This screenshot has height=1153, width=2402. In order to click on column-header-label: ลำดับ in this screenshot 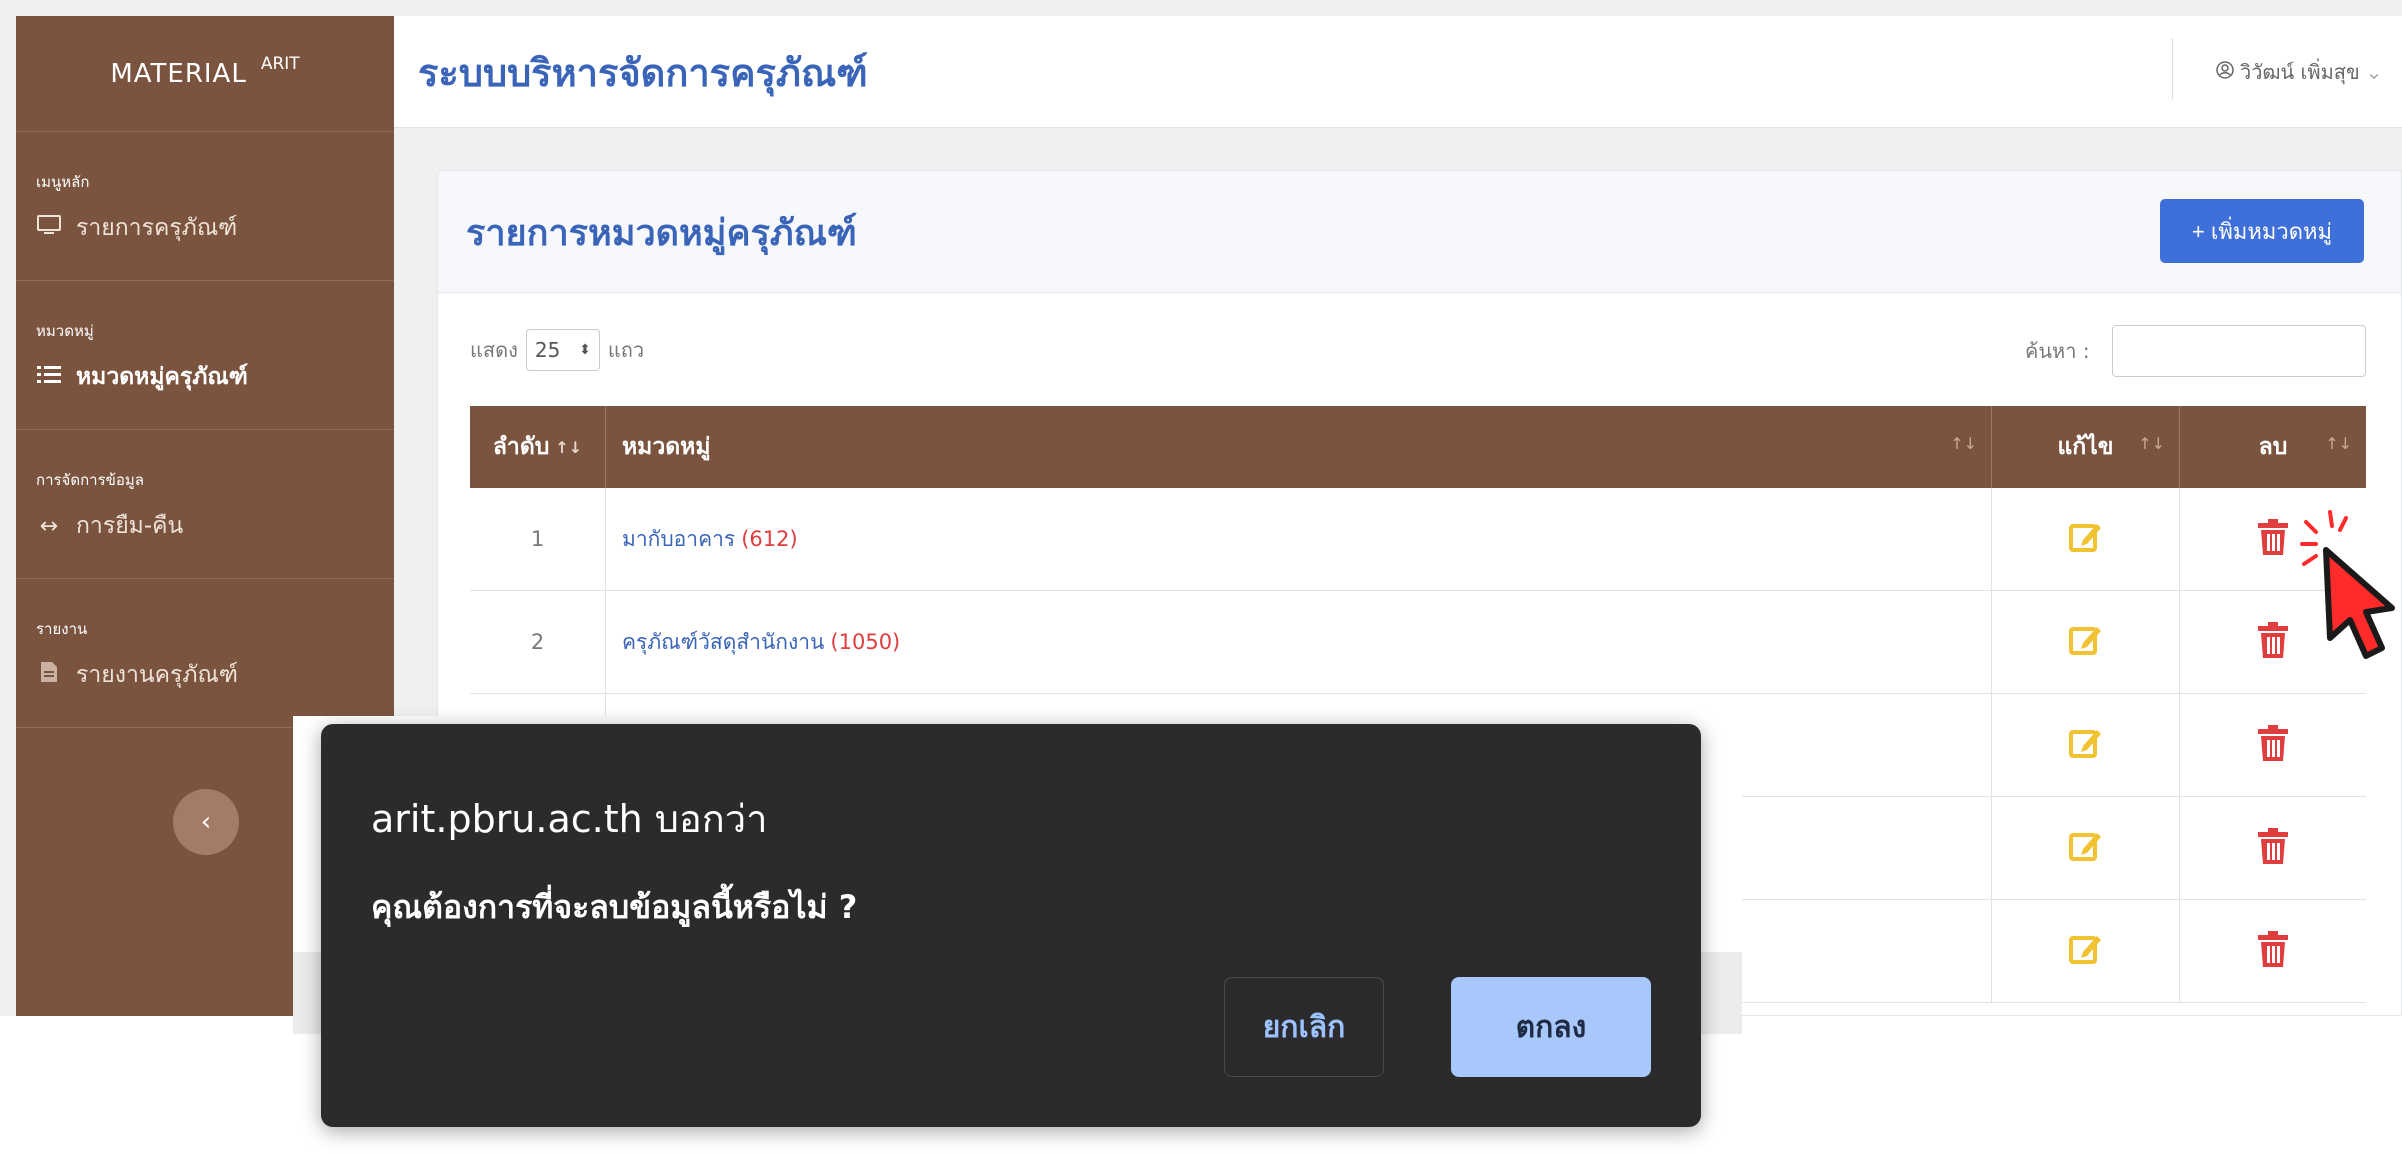, I will do `click(521, 447)`.